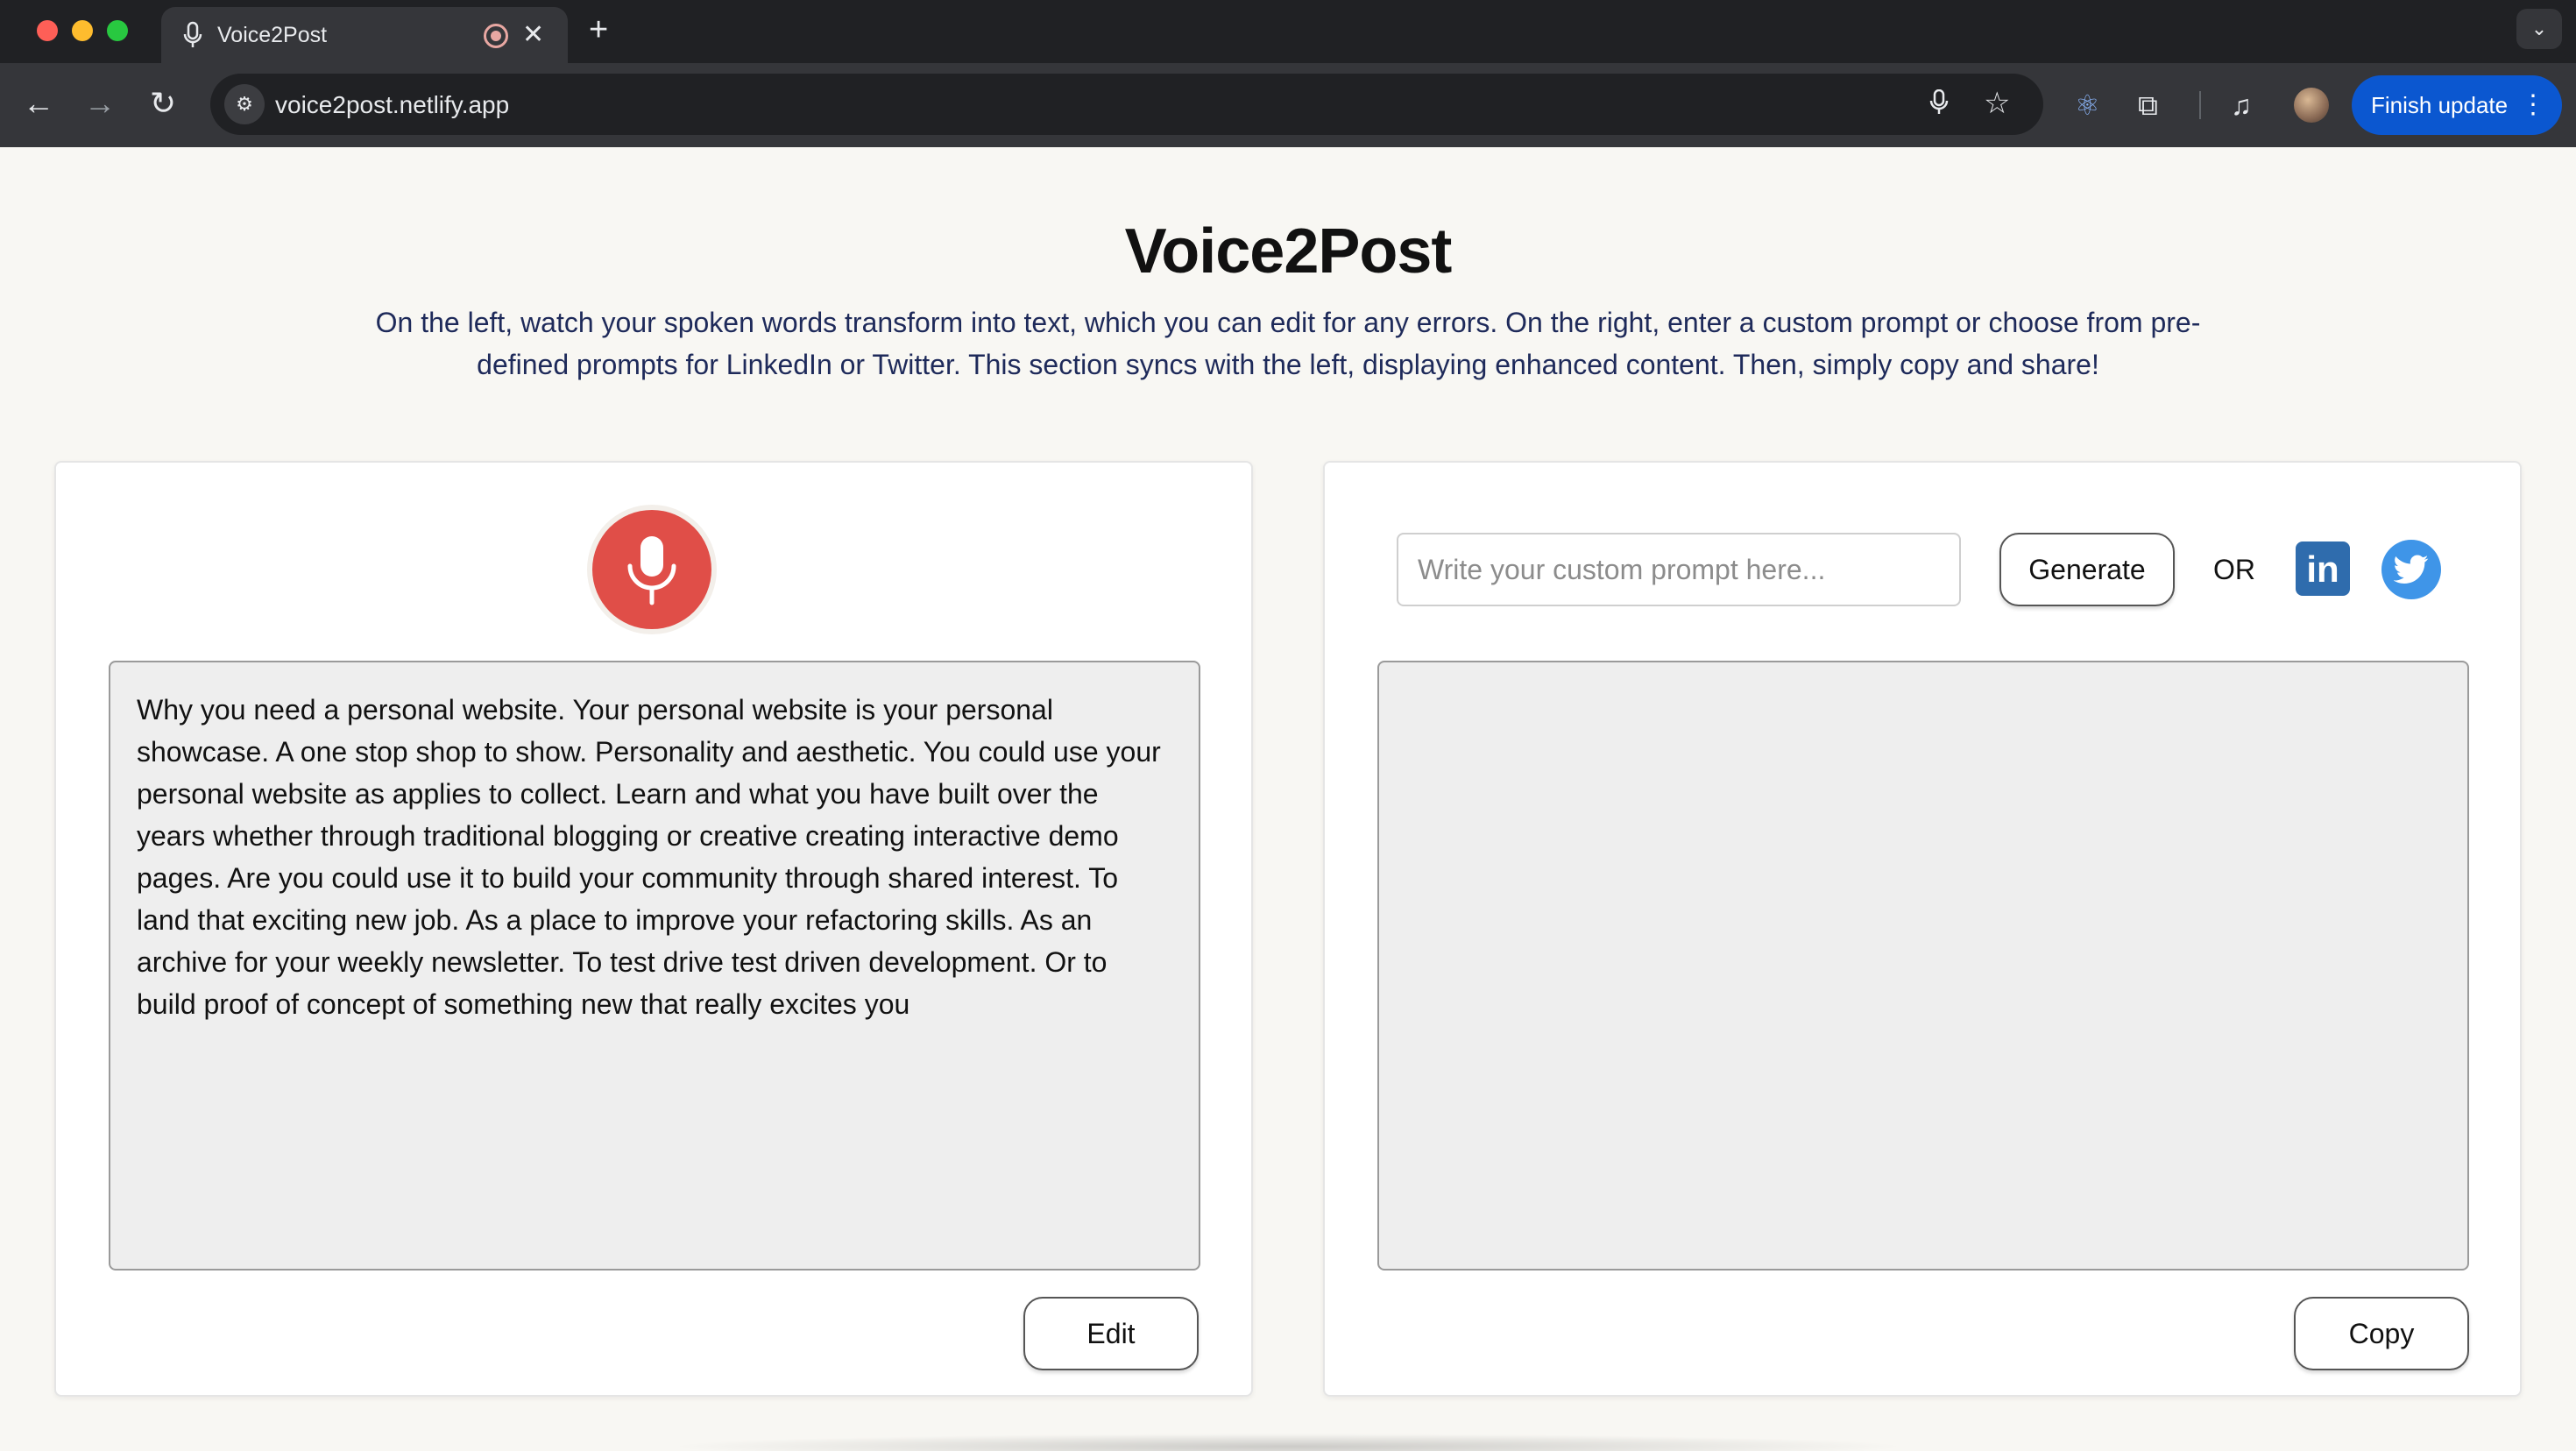 Image resolution: width=2576 pixels, height=1451 pixels. I want to click on tab-title: Voice2Post, so click(272, 35).